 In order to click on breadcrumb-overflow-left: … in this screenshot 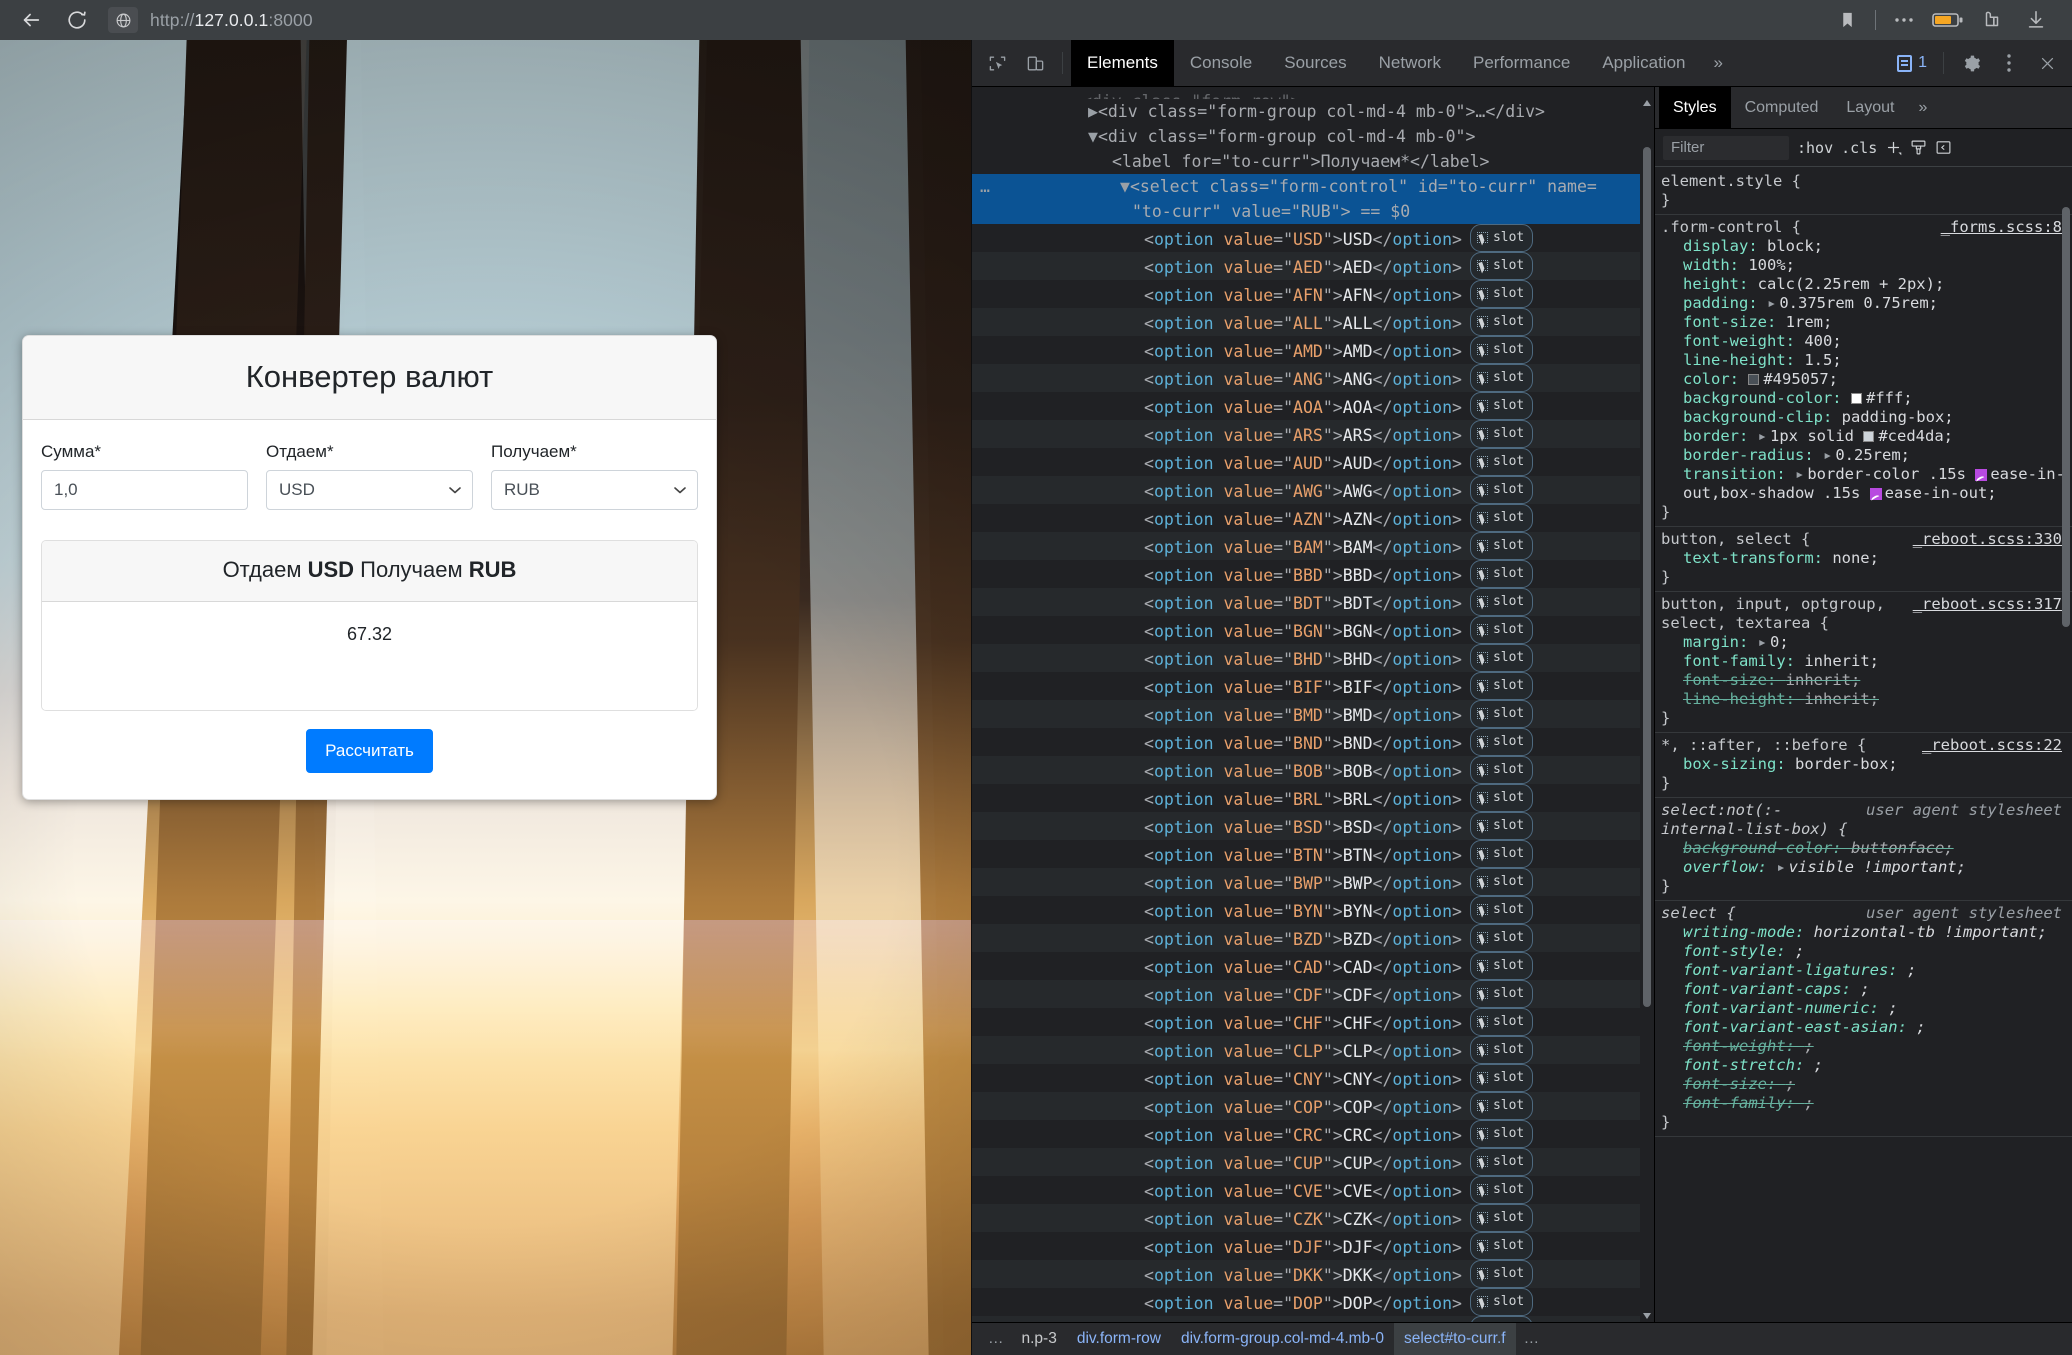, I will do `click(996, 1339)`.